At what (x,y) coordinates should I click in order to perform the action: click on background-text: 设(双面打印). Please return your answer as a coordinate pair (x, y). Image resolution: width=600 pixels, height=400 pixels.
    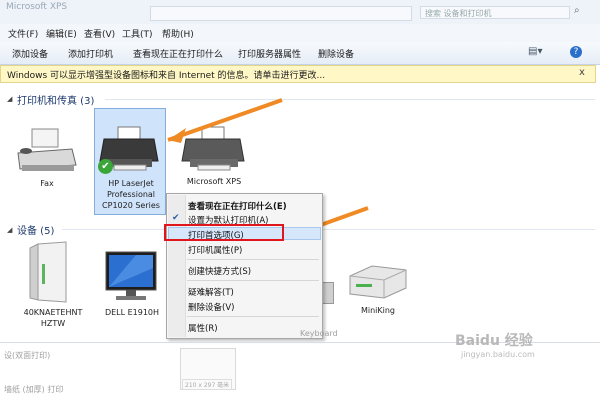
    Looking at the image, I should click on (27, 355).